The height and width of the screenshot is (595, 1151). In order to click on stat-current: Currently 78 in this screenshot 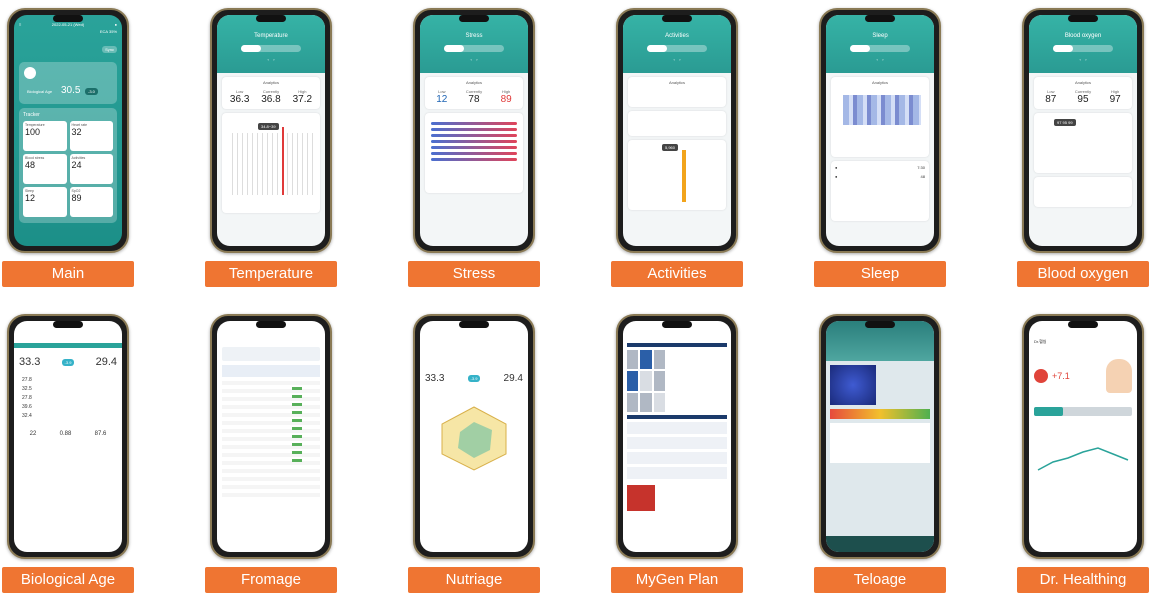, I will do `click(474, 97)`.